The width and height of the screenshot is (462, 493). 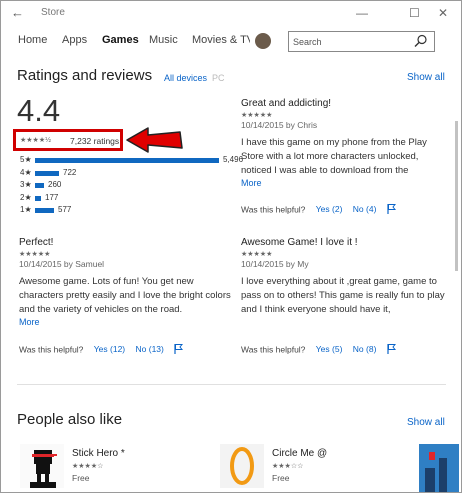 What do you see at coordinates (231, 384) in the screenshot?
I see `section-divider` at bounding box center [231, 384].